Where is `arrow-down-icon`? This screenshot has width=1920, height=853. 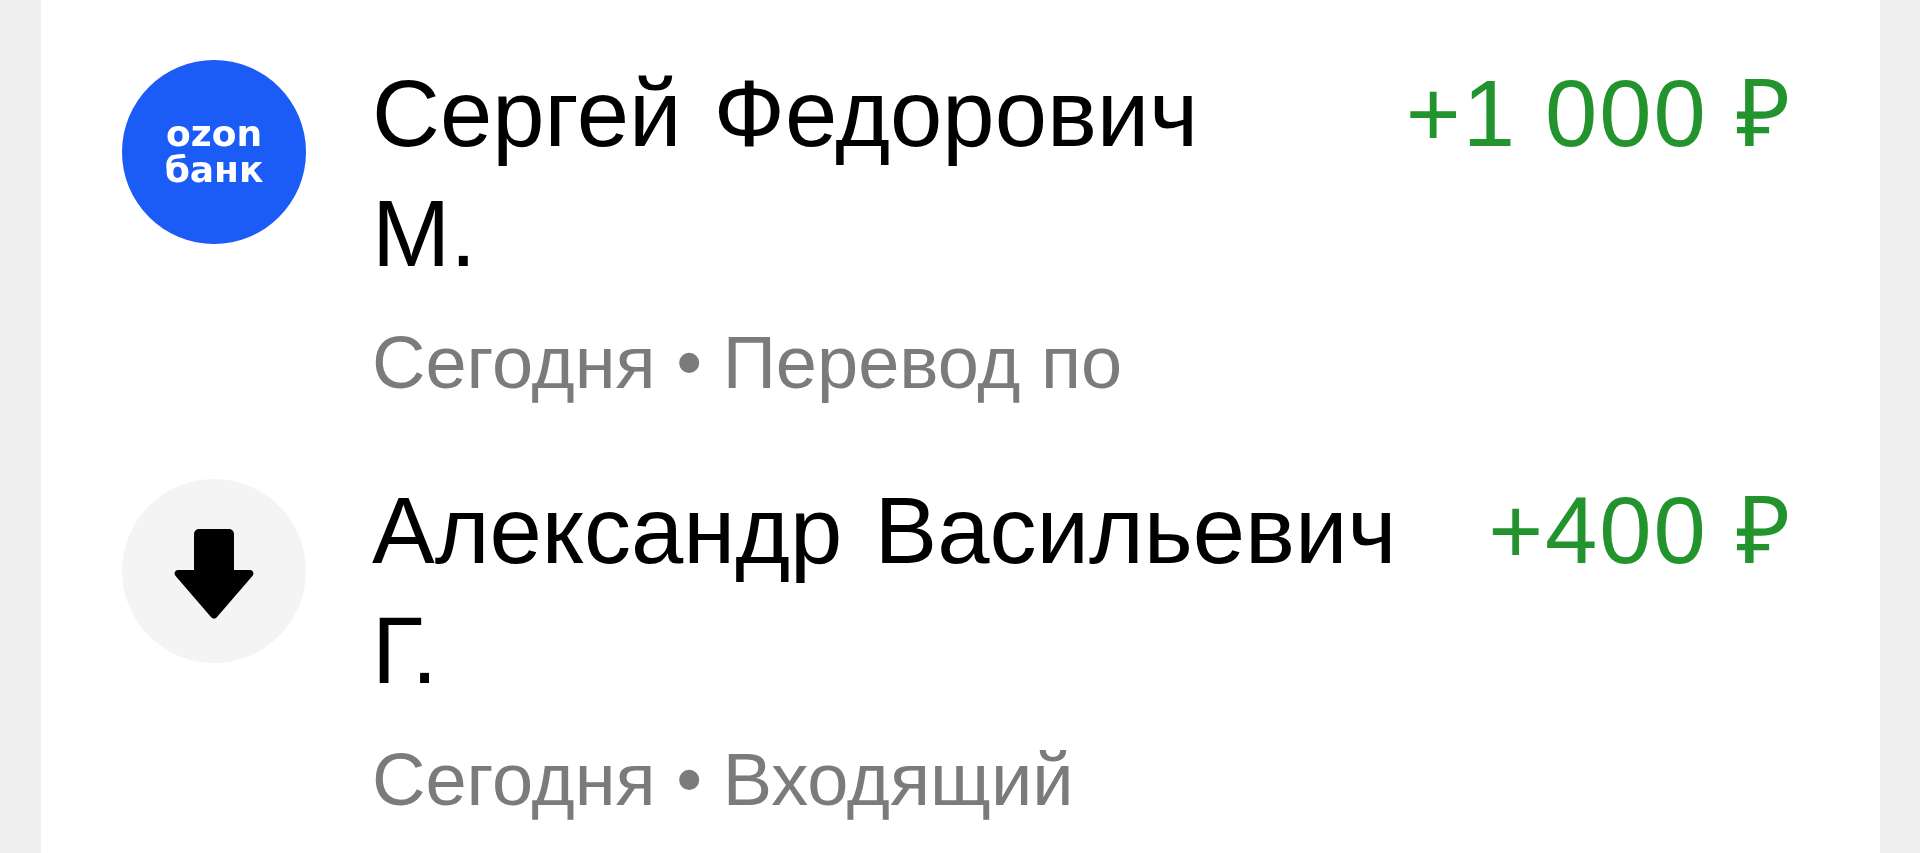
arrow-down-icon is located at coordinates (214, 571).